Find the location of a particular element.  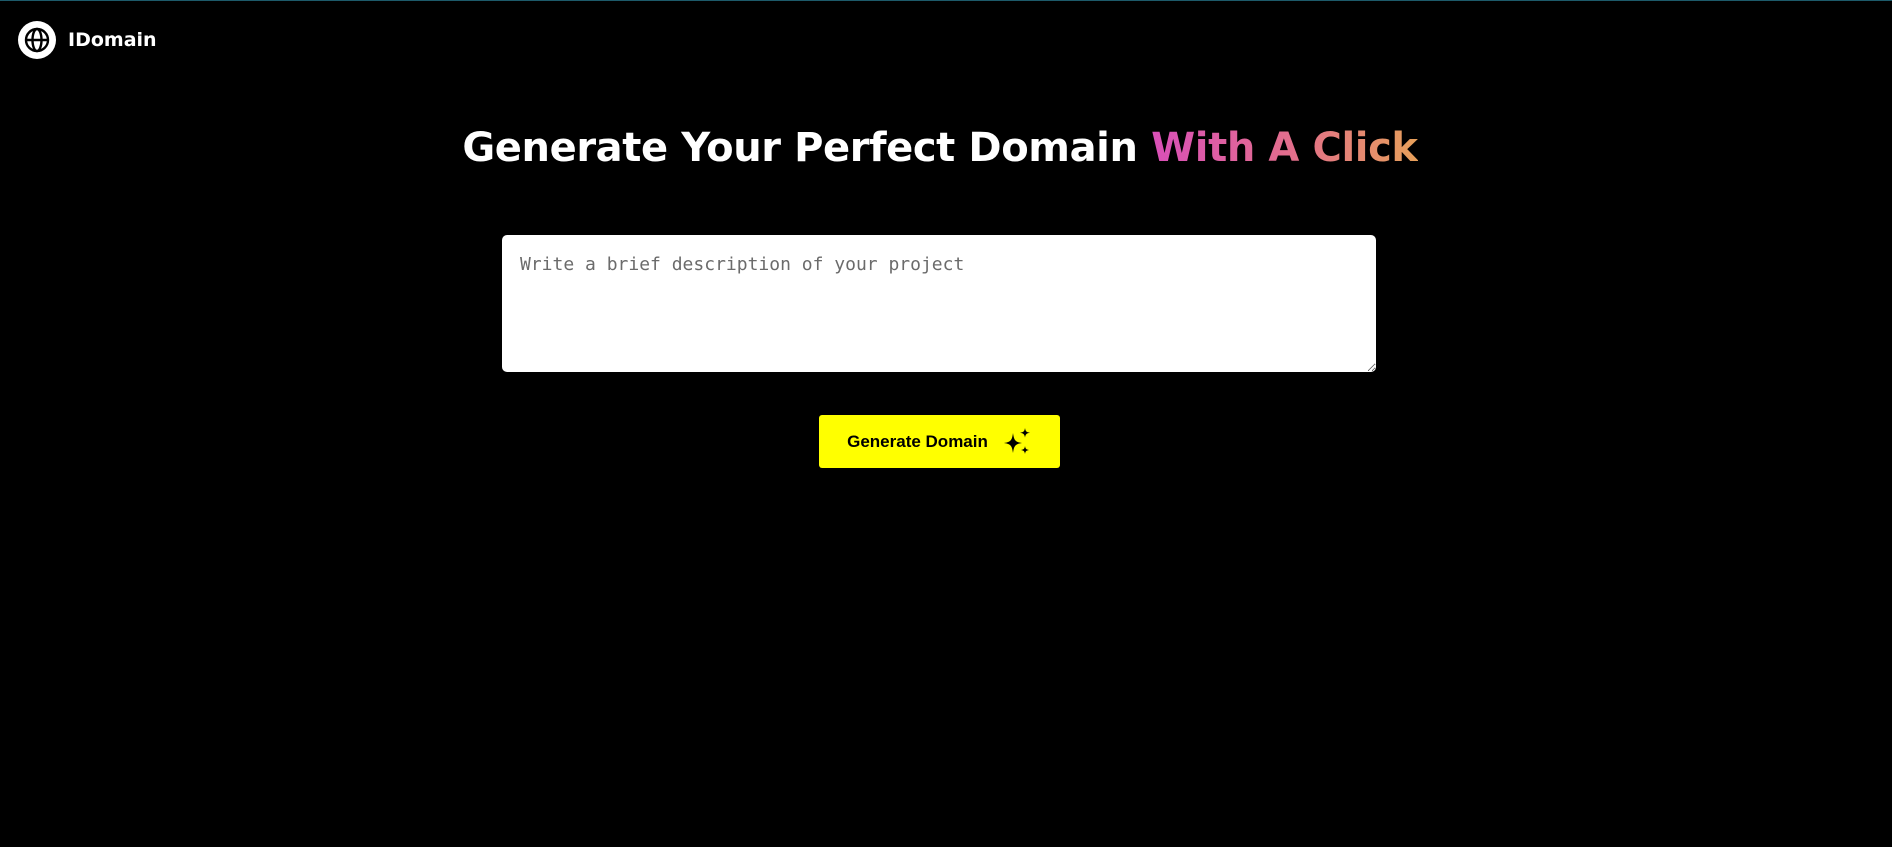

site-header: IDomain is located at coordinates (87, 40).